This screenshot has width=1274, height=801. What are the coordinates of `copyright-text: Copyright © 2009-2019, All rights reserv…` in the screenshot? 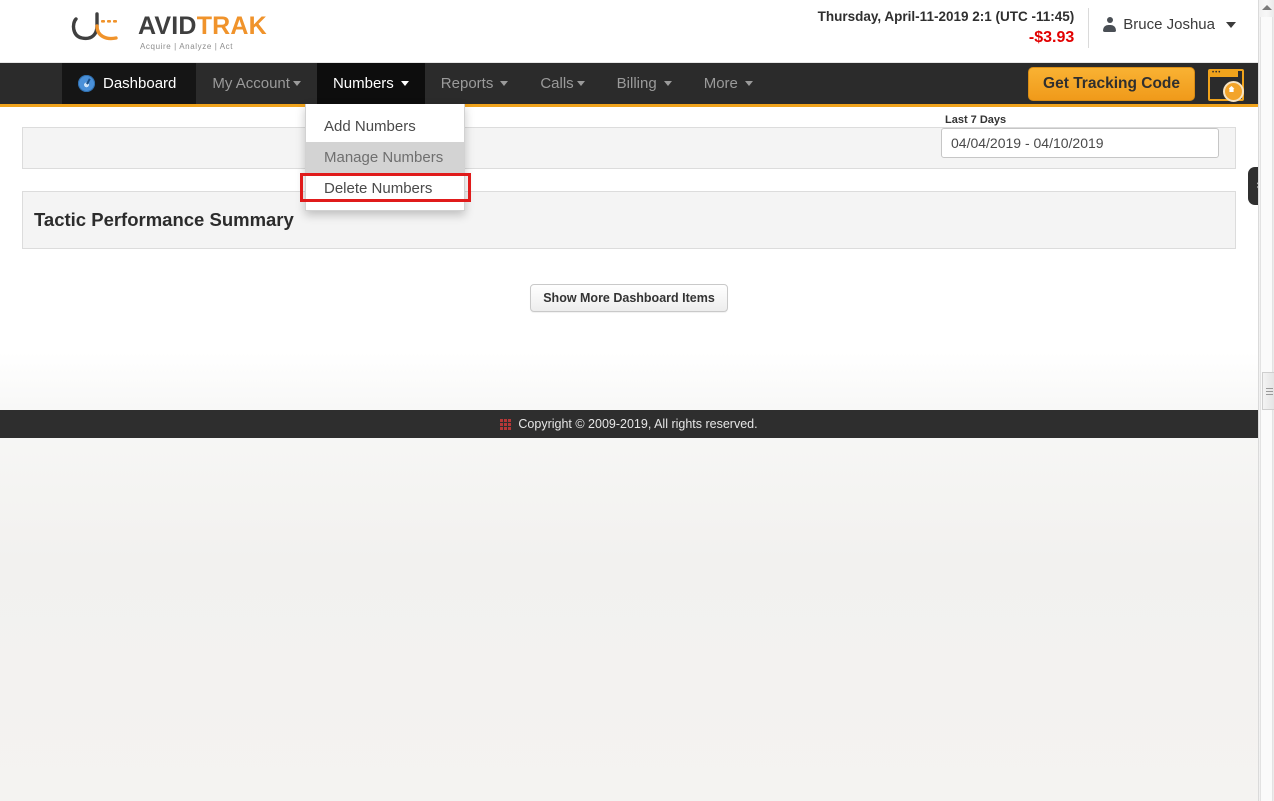 It's located at (638, 424).